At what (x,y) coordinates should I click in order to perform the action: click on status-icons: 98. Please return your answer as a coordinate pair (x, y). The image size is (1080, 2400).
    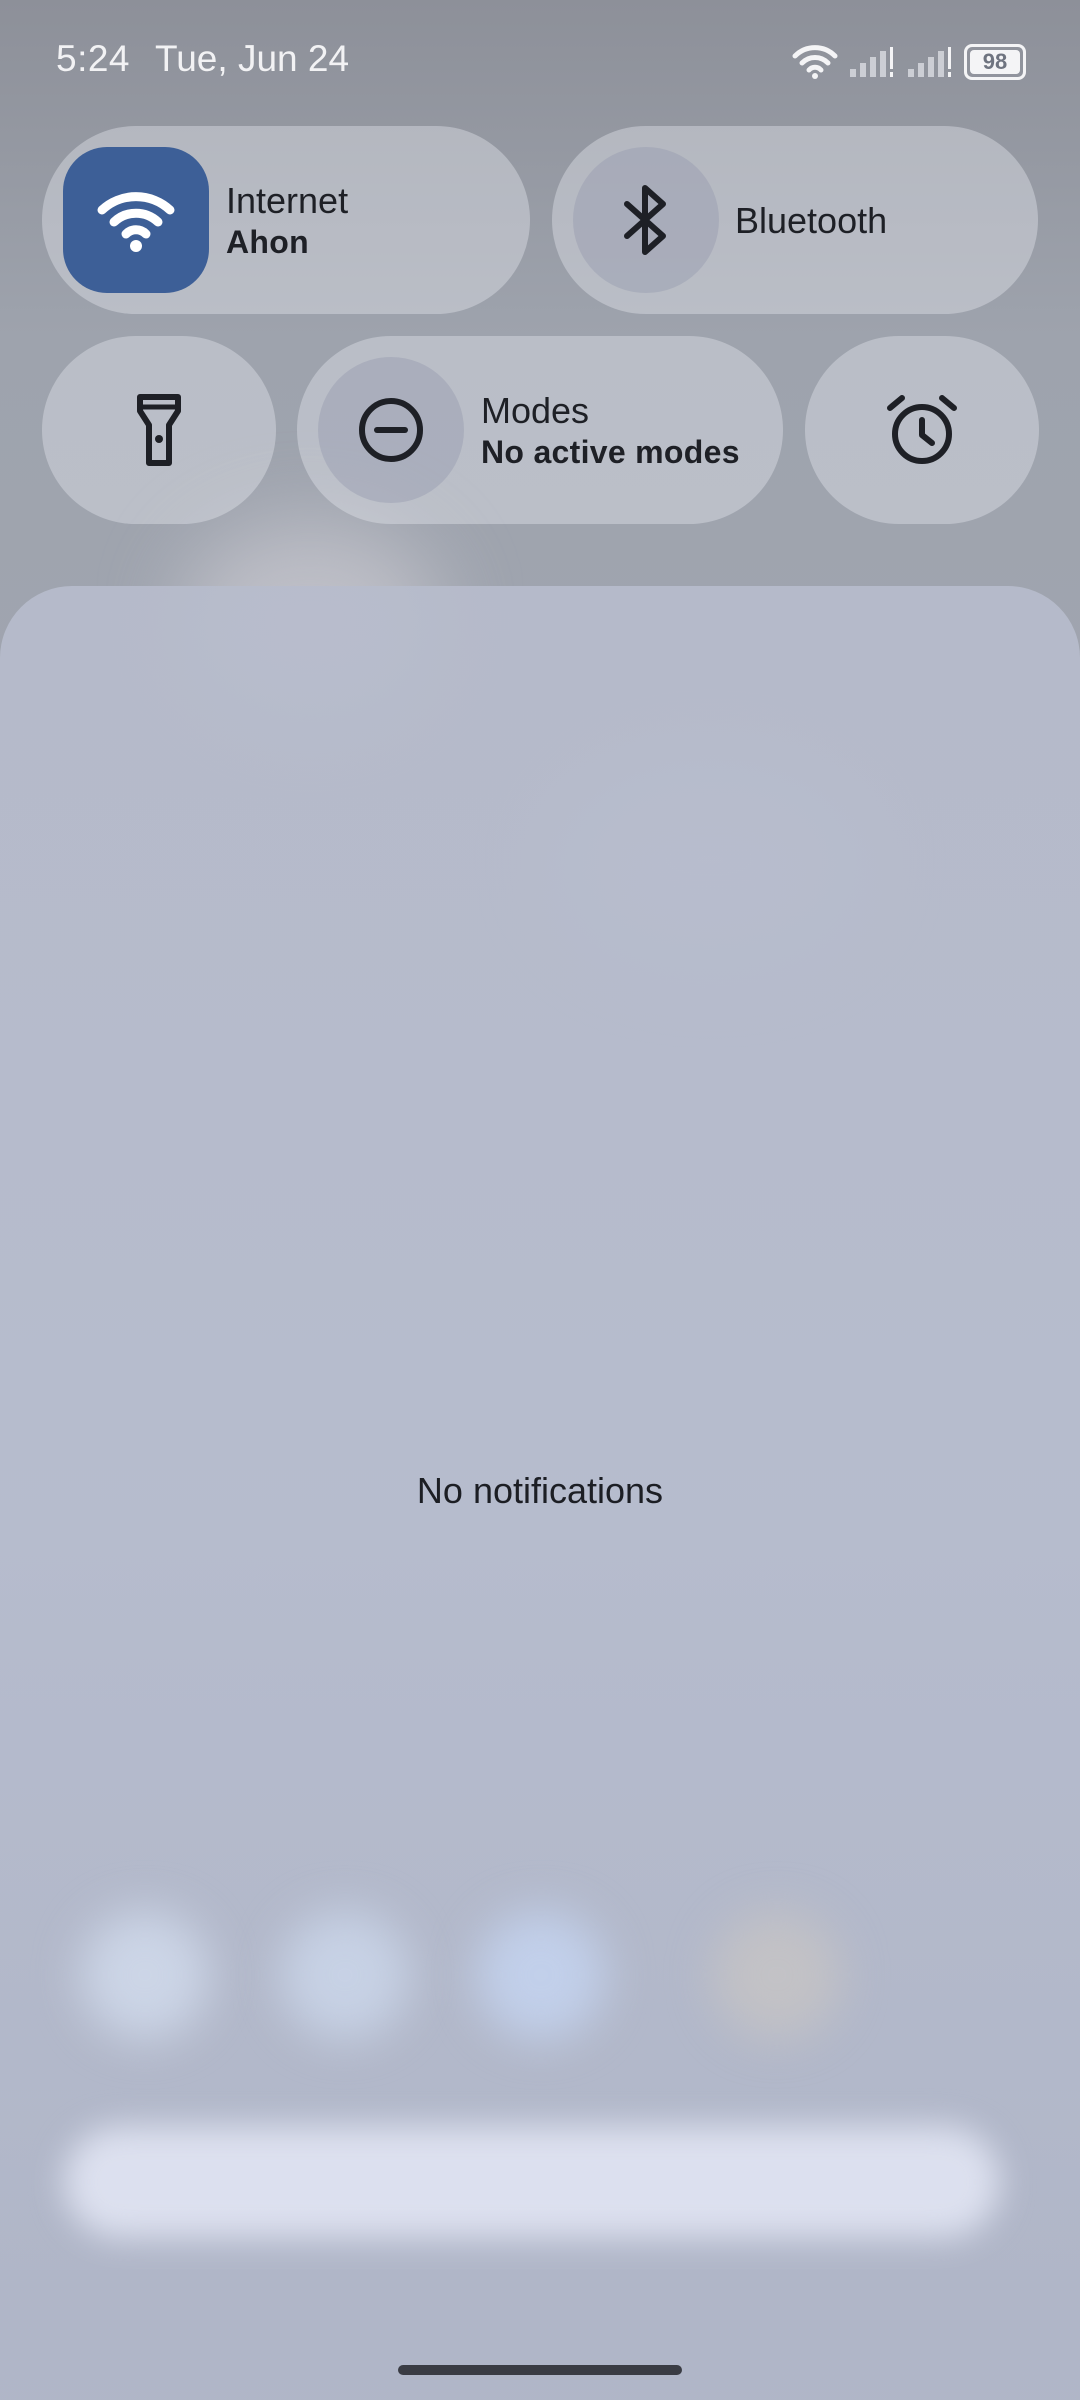
    Looking at the image, I should click on (909, 62).